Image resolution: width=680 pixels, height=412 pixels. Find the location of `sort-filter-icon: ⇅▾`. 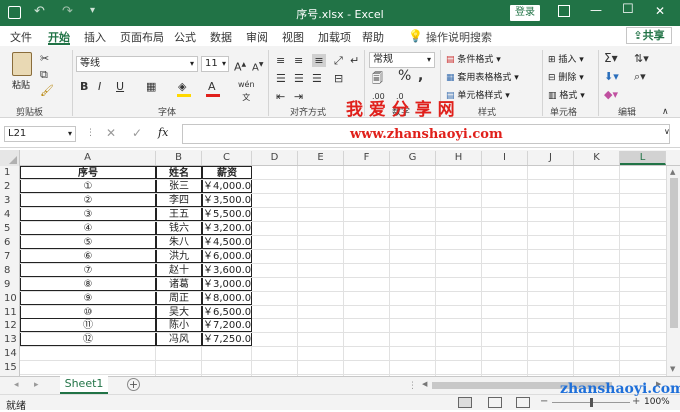

sort-filter-icon: ⇅▾ is located at coordinates (641, 58).